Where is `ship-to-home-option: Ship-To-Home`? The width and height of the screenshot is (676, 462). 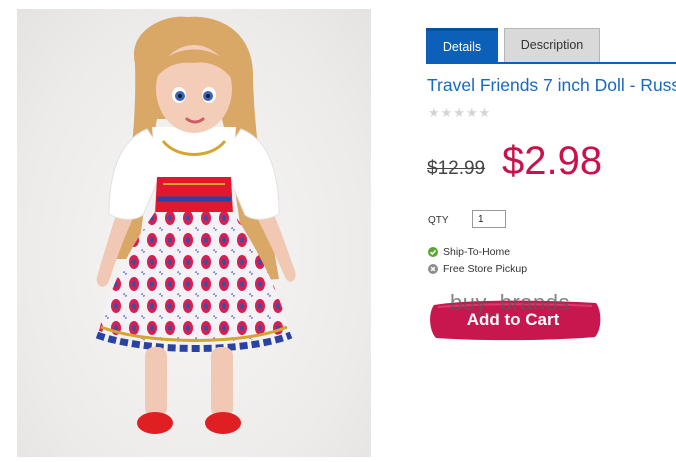
ship-to-home-option: Ship-To-Home is located at coordinates (469, 252).